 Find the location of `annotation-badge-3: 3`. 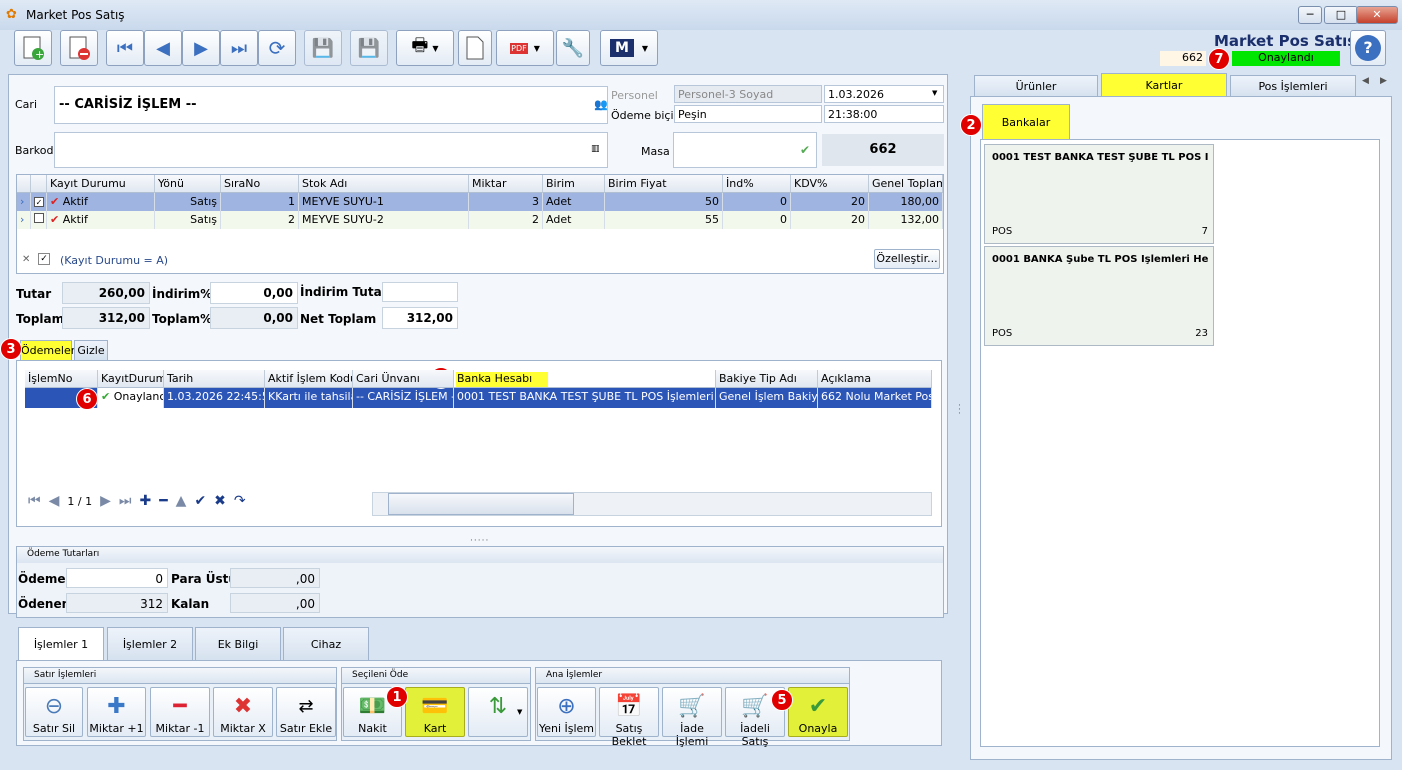

annotation-badge-3: 3 is located at coordinates (11, 349).